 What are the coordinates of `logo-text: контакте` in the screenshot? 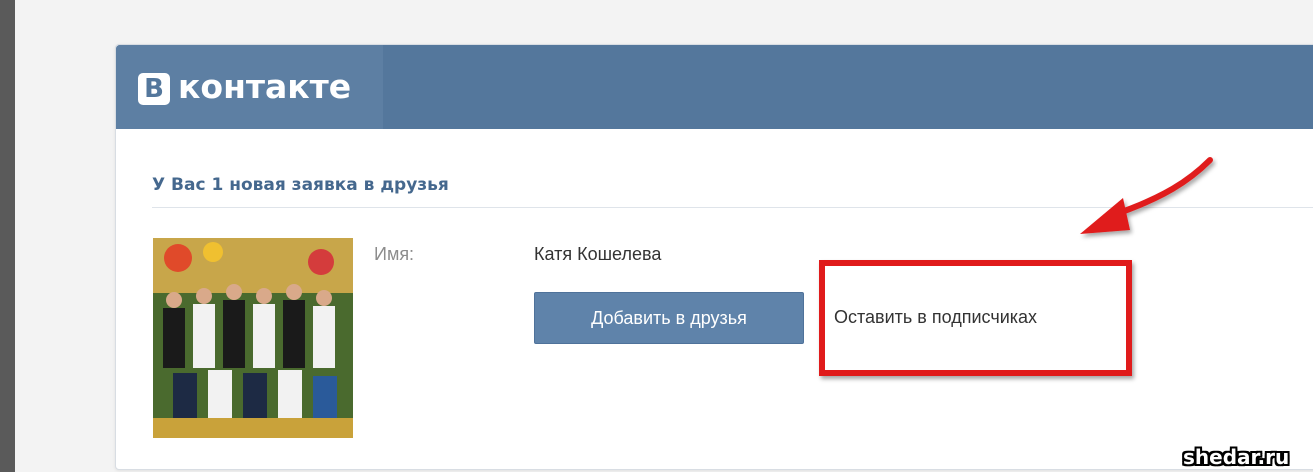 It's located at (265, 86).